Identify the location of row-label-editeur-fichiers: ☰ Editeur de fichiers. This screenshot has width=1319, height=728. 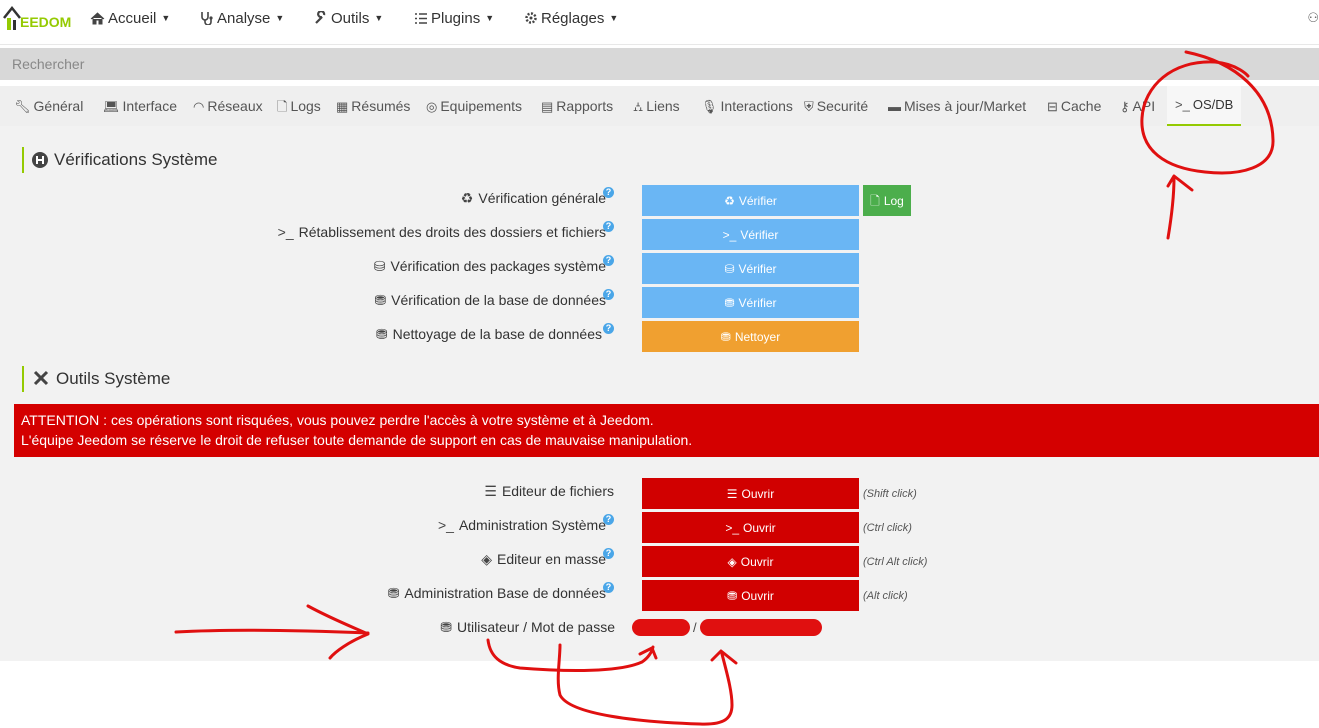
(549, 491).